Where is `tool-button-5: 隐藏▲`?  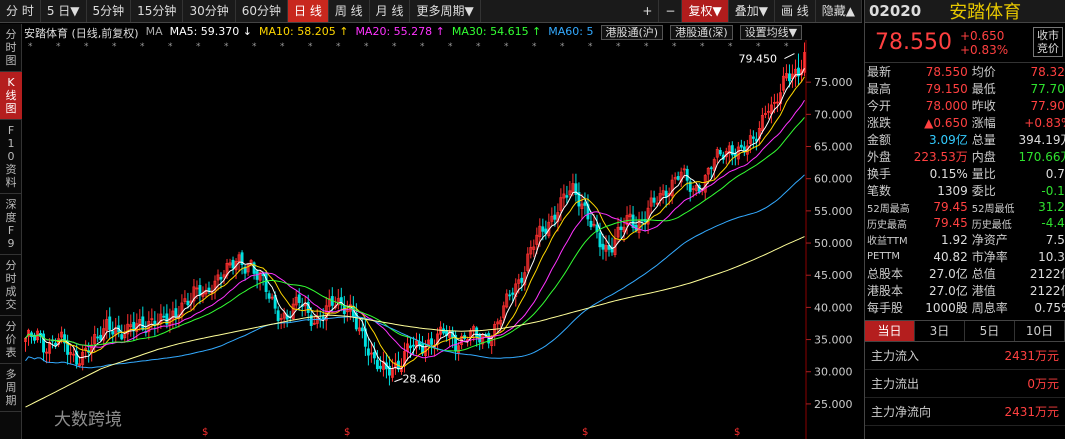 tool-button-5: 隐藏▲ is located at coordinates (839, 11).